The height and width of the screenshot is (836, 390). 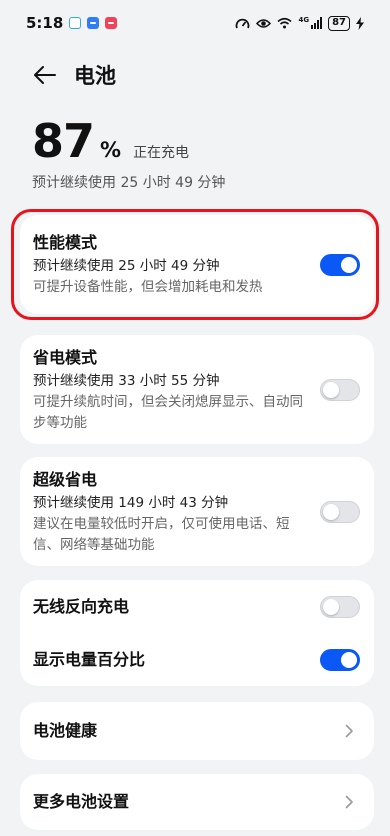 I want to click on status-left: 5:18, so click(x=72, y=23).